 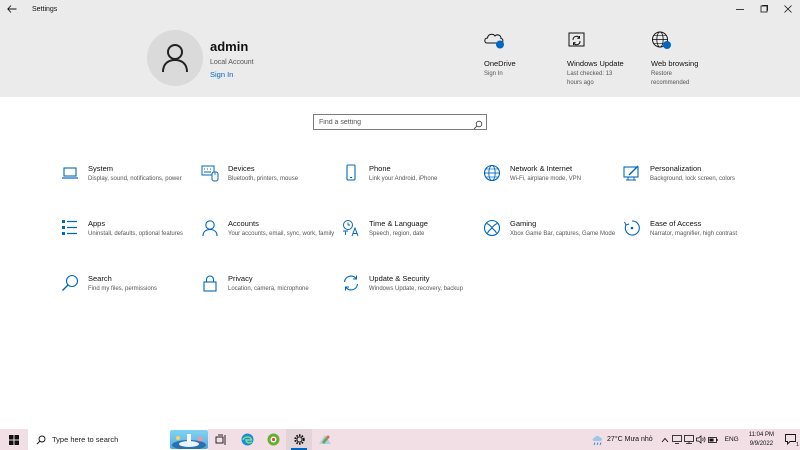 What do you see at coordinates (101, 168) in the screenshot?
I see `tile-title: System` at bounding box center [101, 168].